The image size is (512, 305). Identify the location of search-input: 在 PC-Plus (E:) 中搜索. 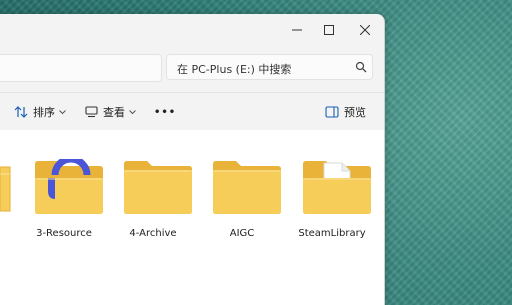
(269, 67).